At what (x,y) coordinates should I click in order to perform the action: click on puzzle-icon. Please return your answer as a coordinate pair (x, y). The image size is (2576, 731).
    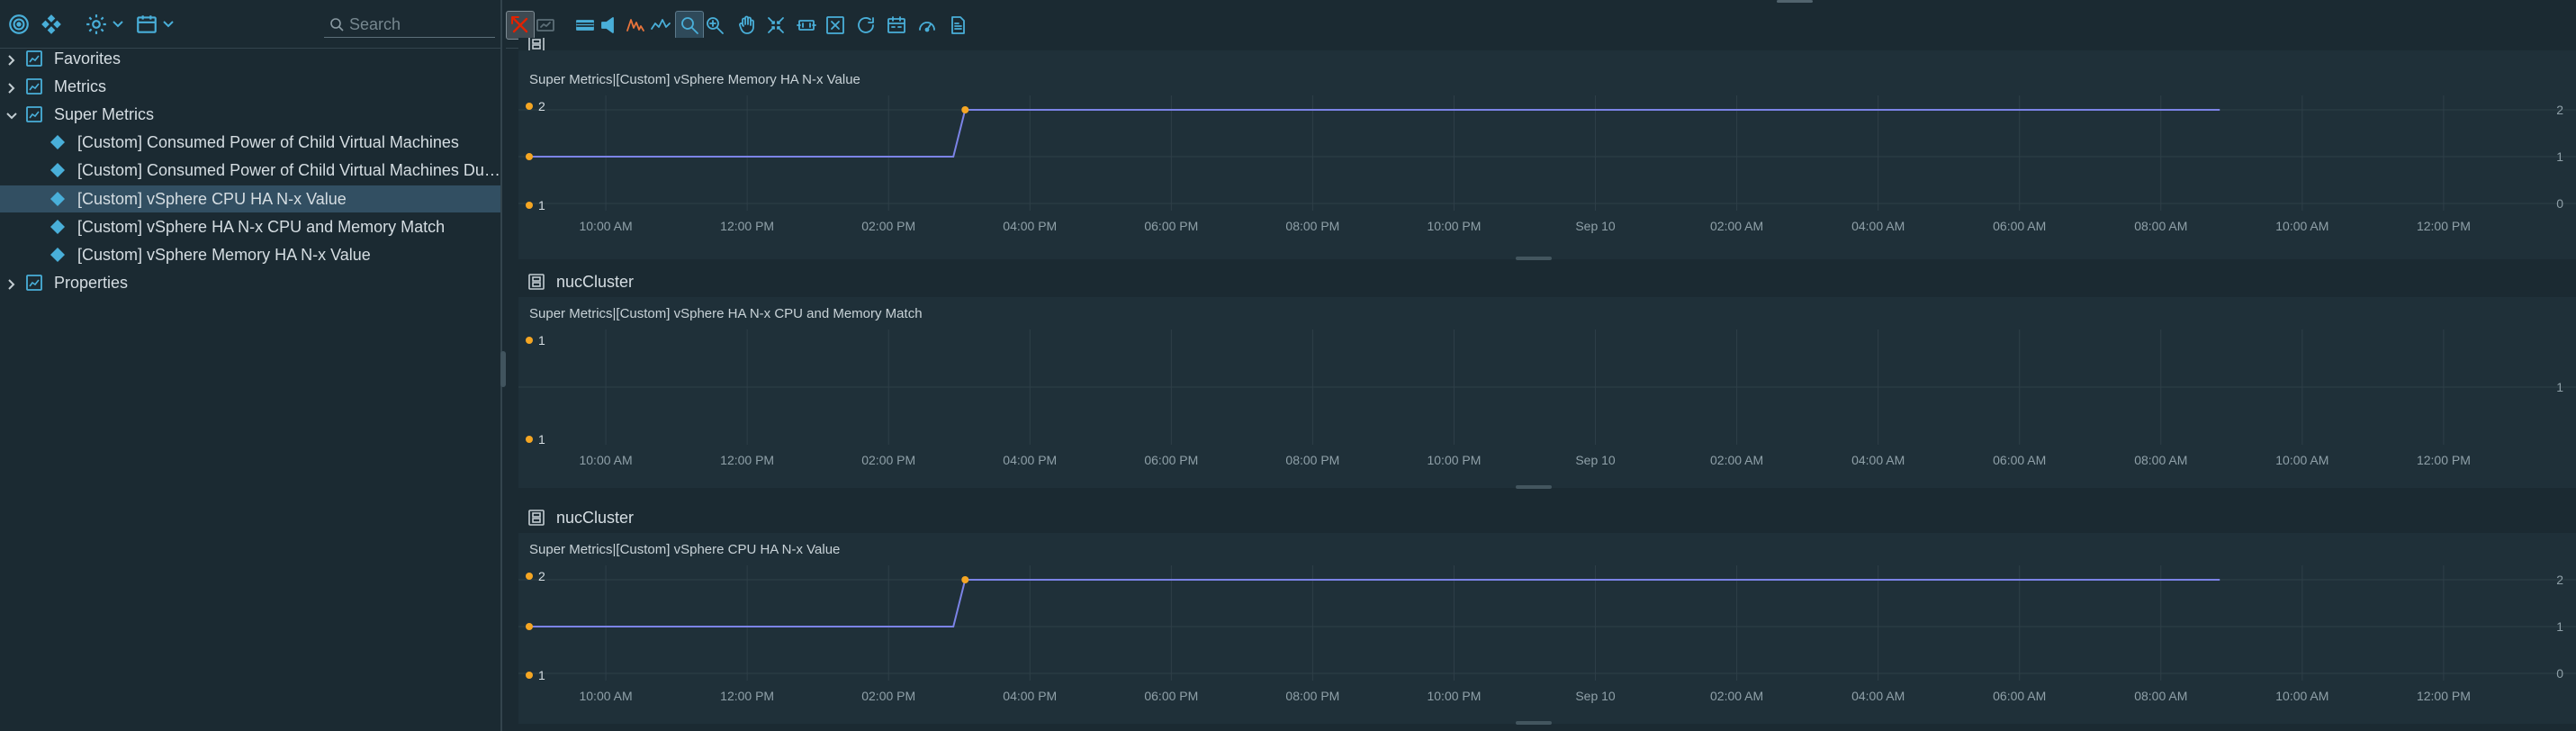
    Looking at the image, I should click on (51, 24).